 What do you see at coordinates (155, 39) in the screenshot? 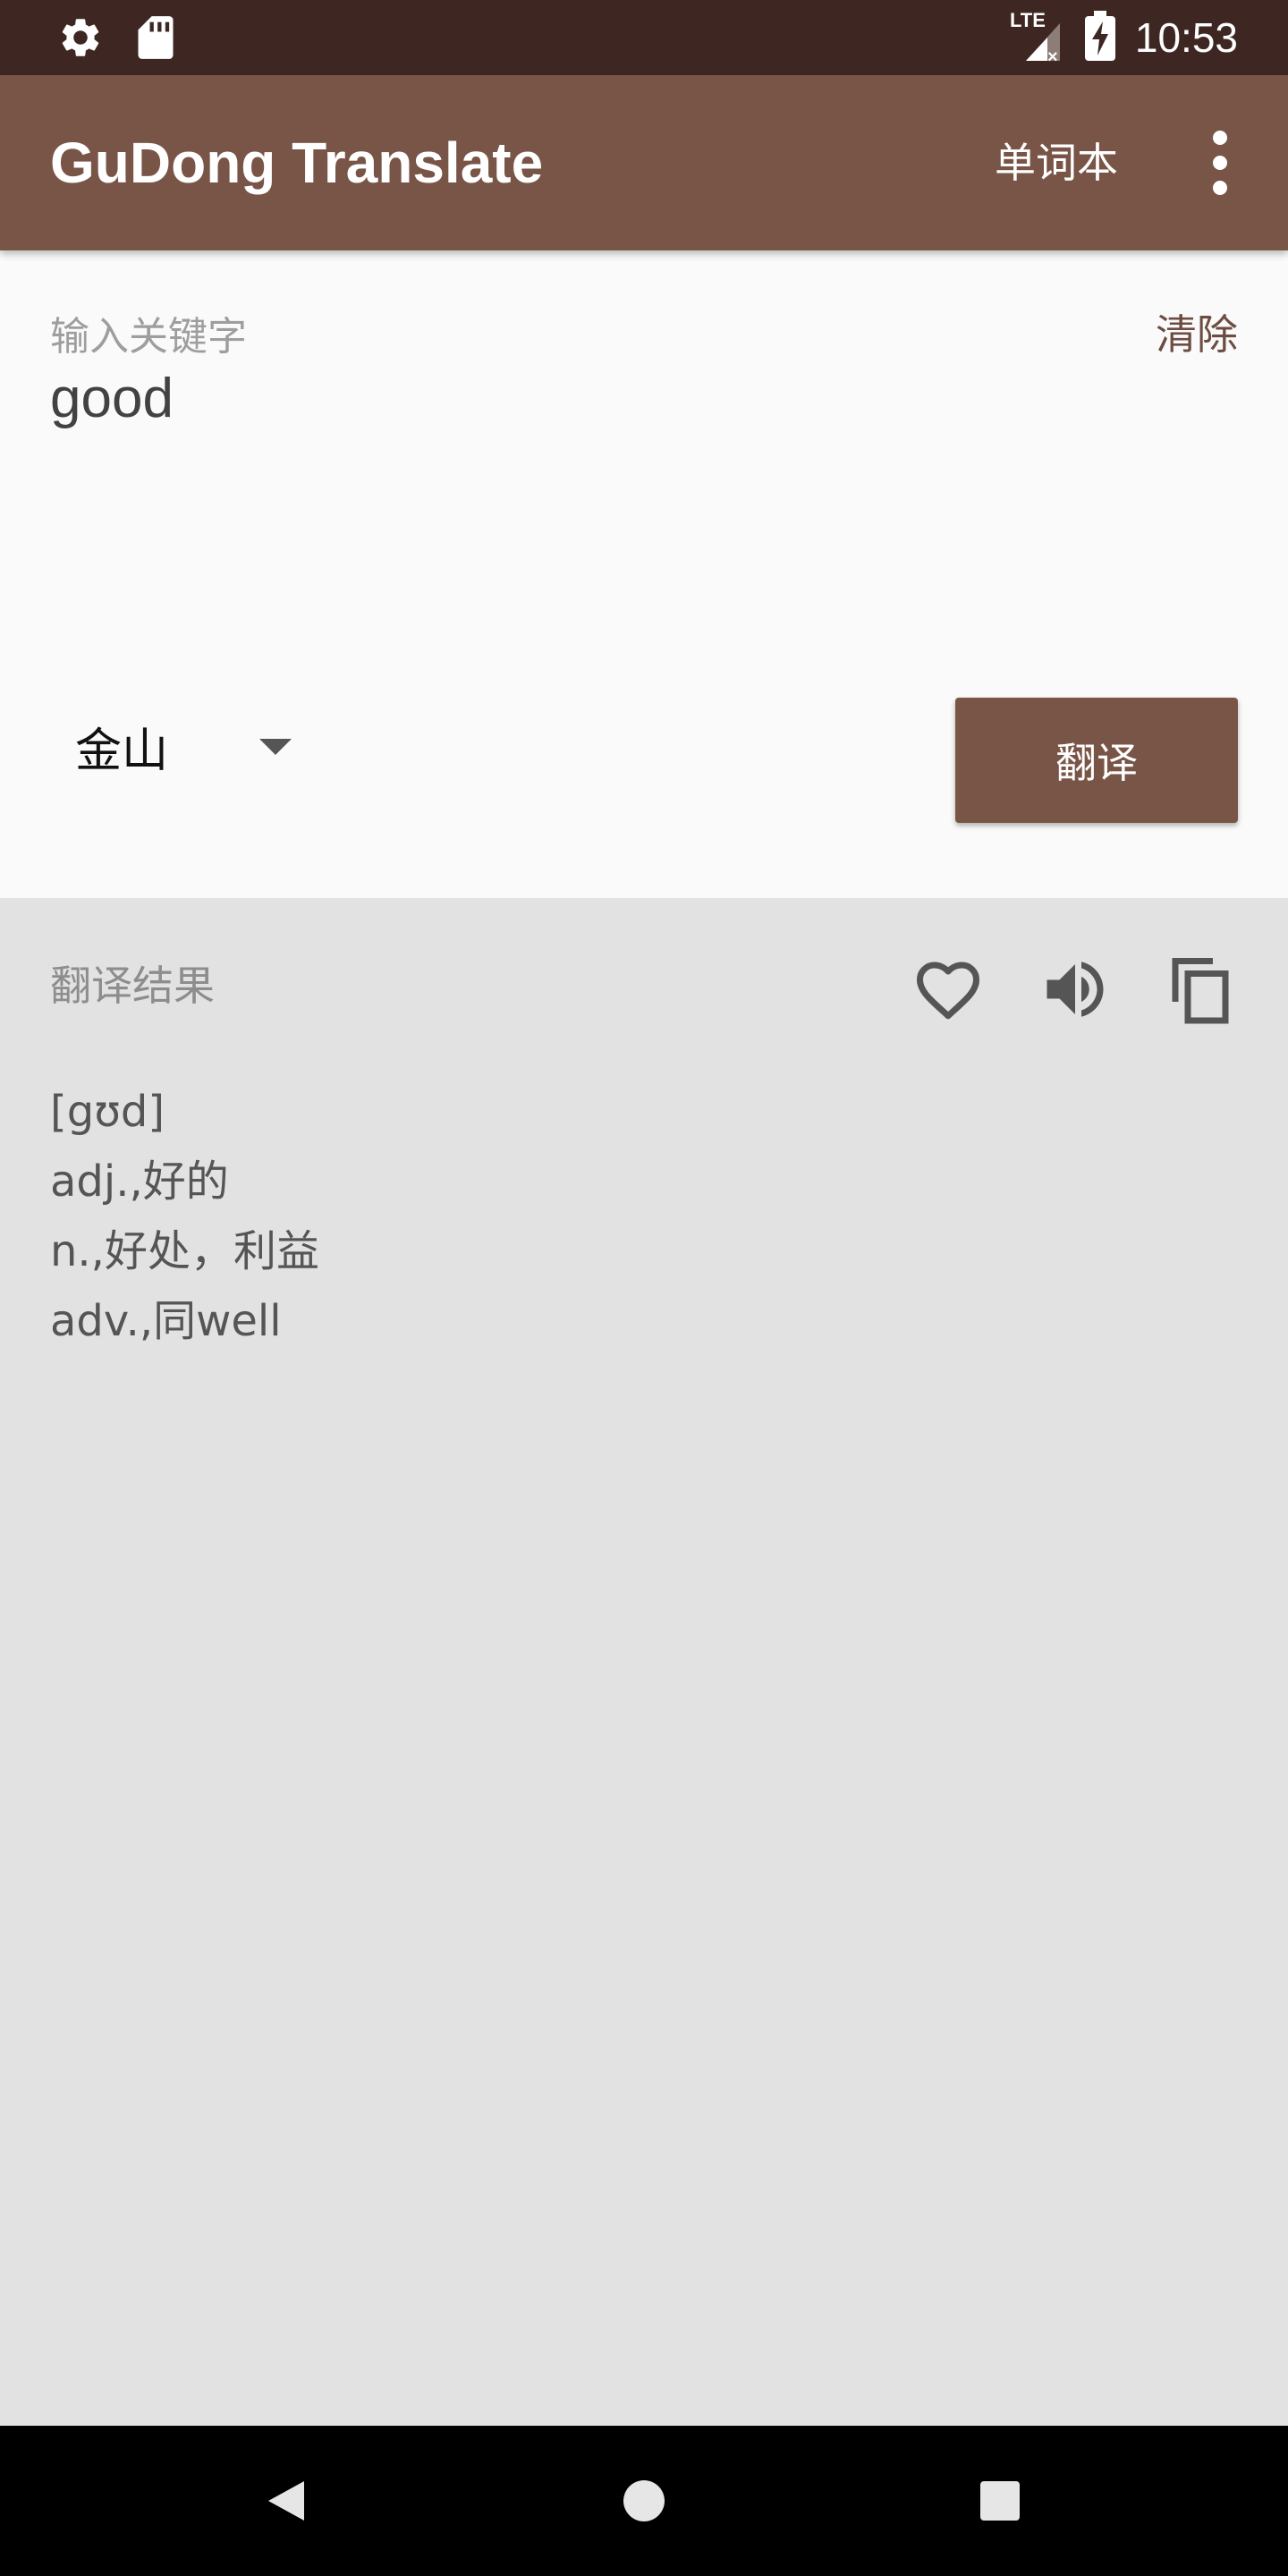
I see `sd-card-icon` at bounding box center [155, 39].